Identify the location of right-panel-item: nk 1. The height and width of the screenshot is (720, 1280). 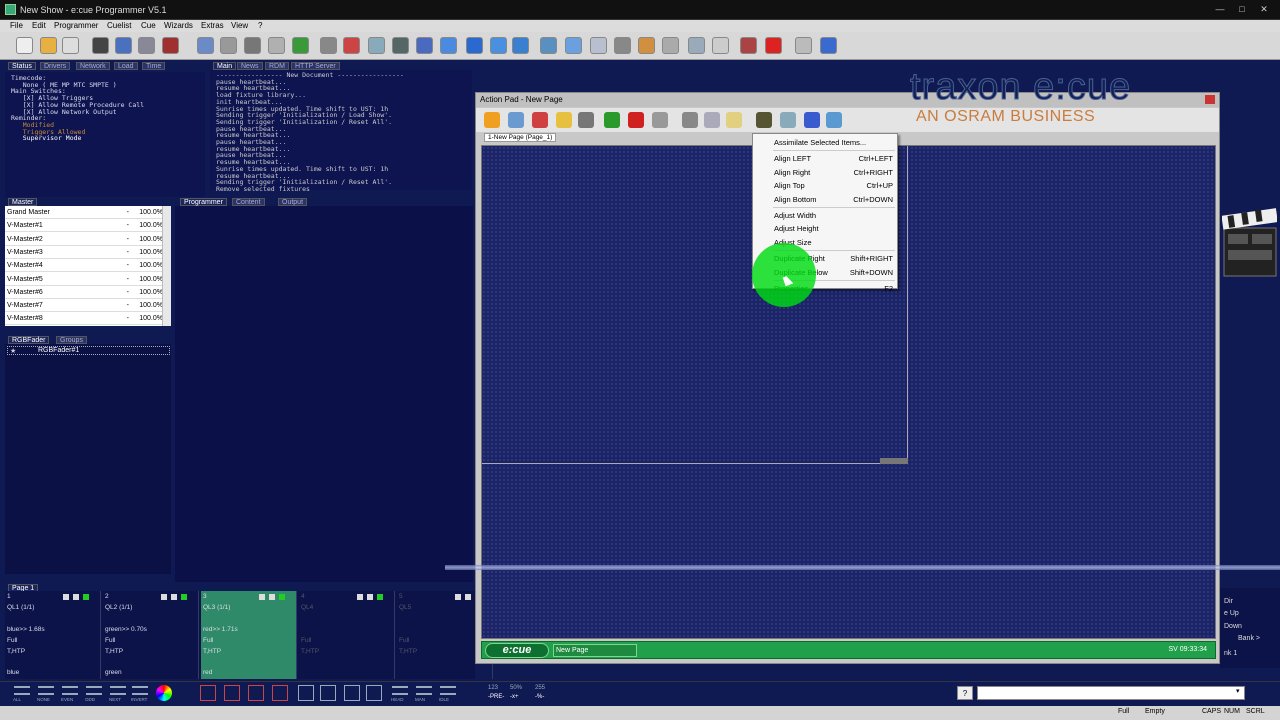
(1230, 653).